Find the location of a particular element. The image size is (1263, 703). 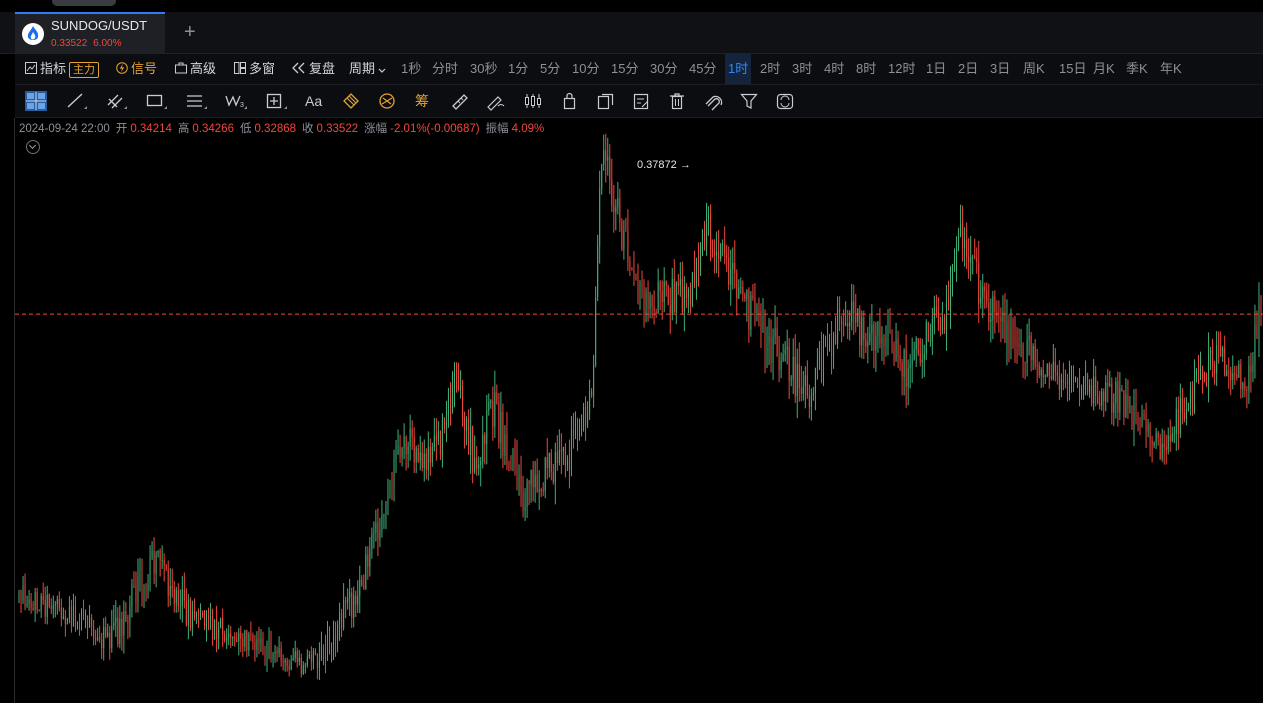

period-8时: 8时 is located at coordinates (866, 69).